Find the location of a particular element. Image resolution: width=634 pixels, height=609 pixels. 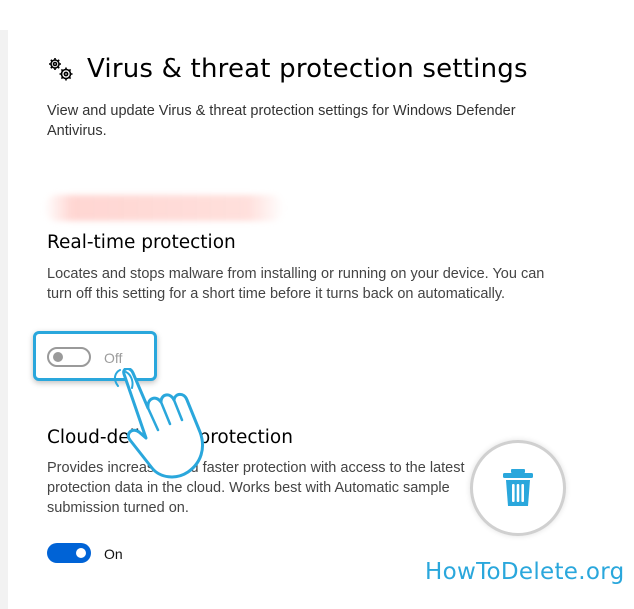

pointing-hand-icon is located at coordinates (158, 423).